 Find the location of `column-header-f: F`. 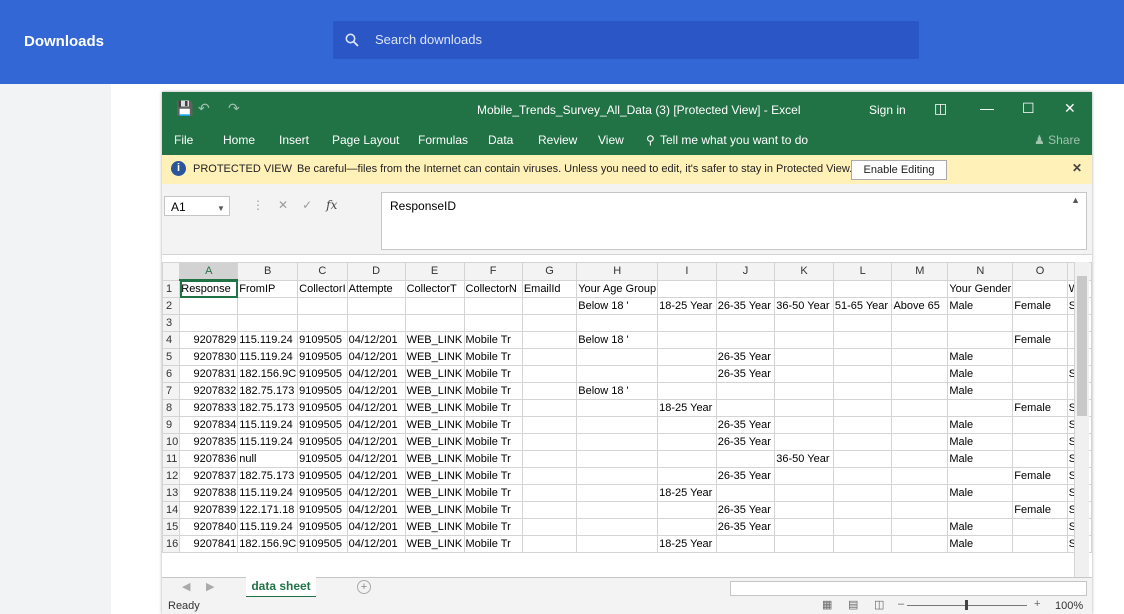

column-header-f: F is located at coordinates (493, 271).